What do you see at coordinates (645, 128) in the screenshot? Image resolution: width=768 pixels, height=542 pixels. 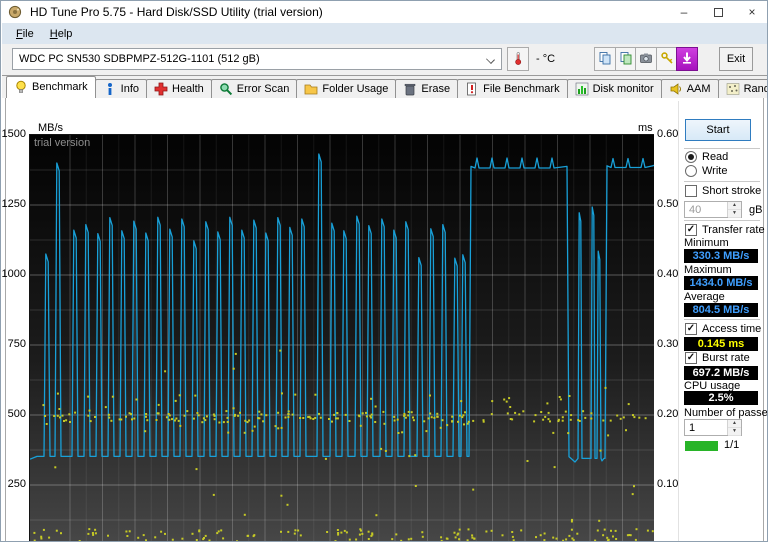 I see `right-axis-unit: ms` at bounding box center [645, 128].